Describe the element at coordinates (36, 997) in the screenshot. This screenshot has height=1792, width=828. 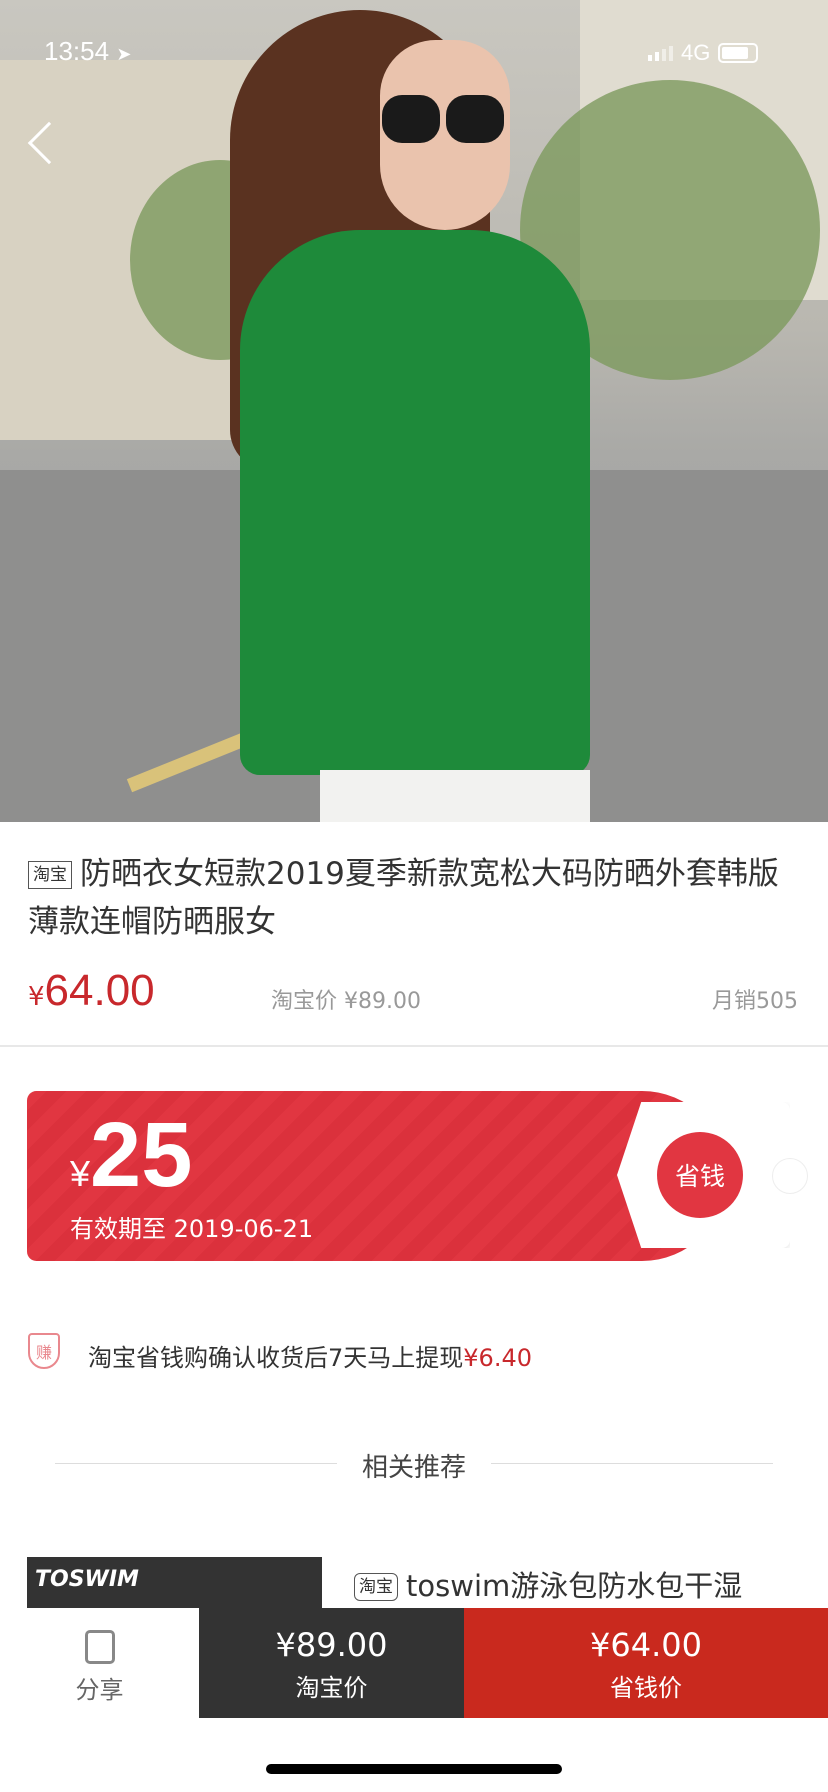
I see `price-symbol: ¥` at that location.